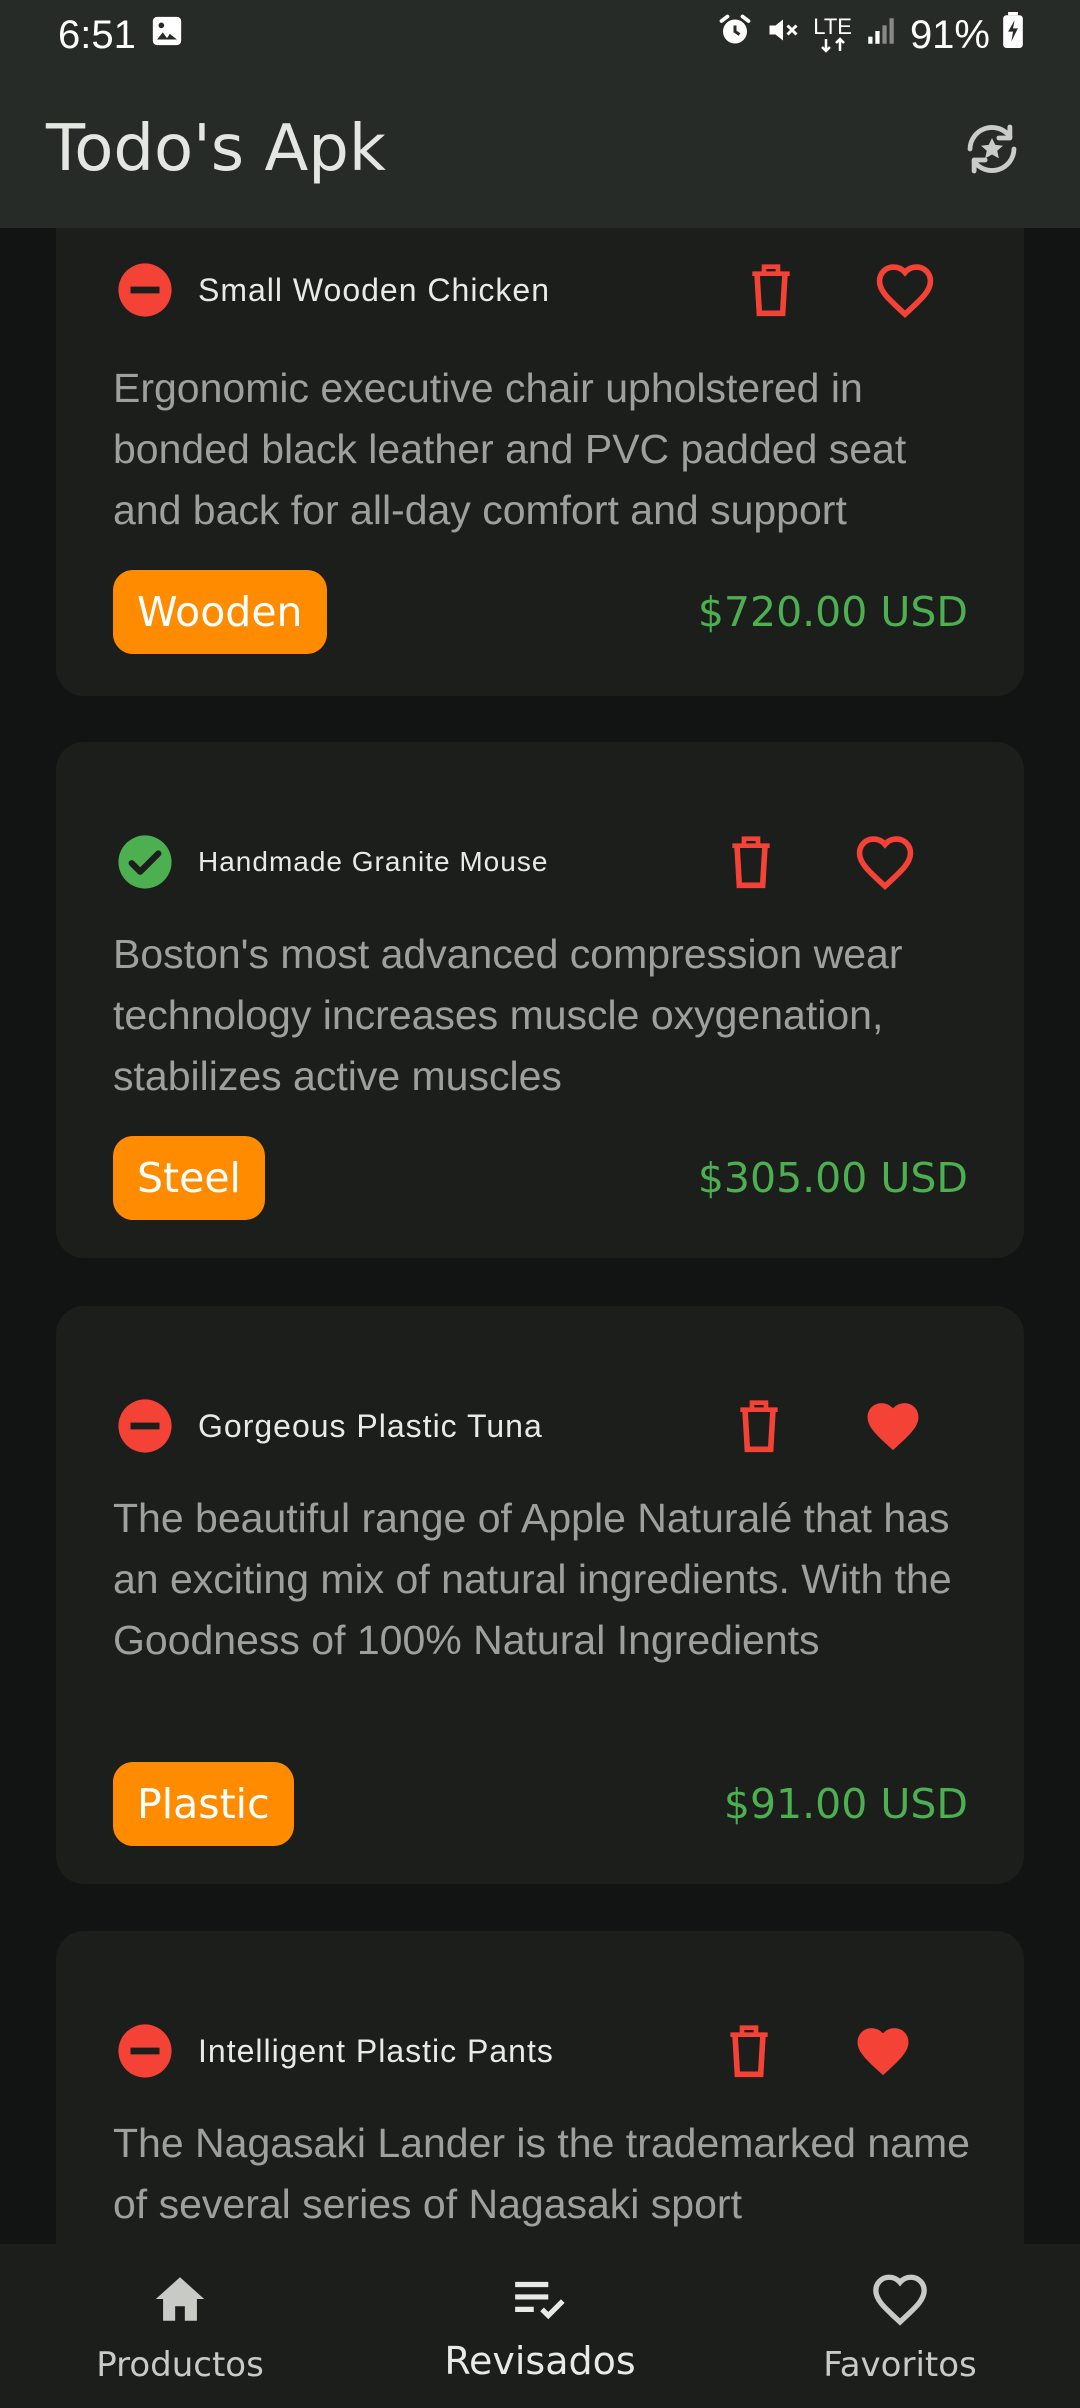  I want to click on battery-icon, so click(1013, 35).